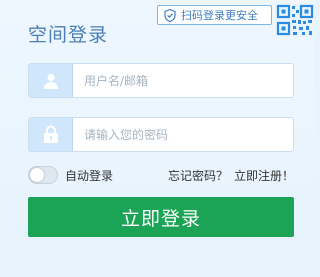 This screenshot has height=277, width=320. I want to click on shield-icon, so click(170, 15).